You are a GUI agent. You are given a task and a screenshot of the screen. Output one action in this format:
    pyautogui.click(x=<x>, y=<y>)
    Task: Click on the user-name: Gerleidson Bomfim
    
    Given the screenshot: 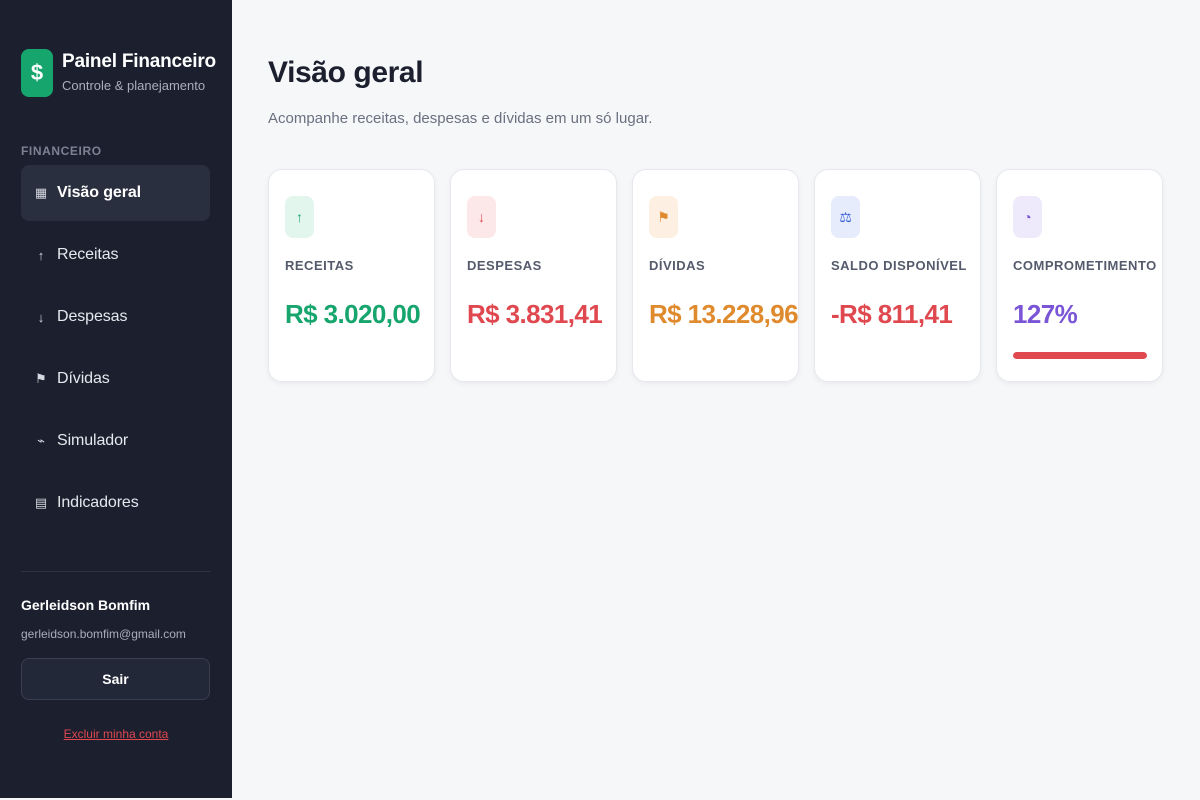 What is the action you would take?
    pyautogui.click(x=86, y=605)
    